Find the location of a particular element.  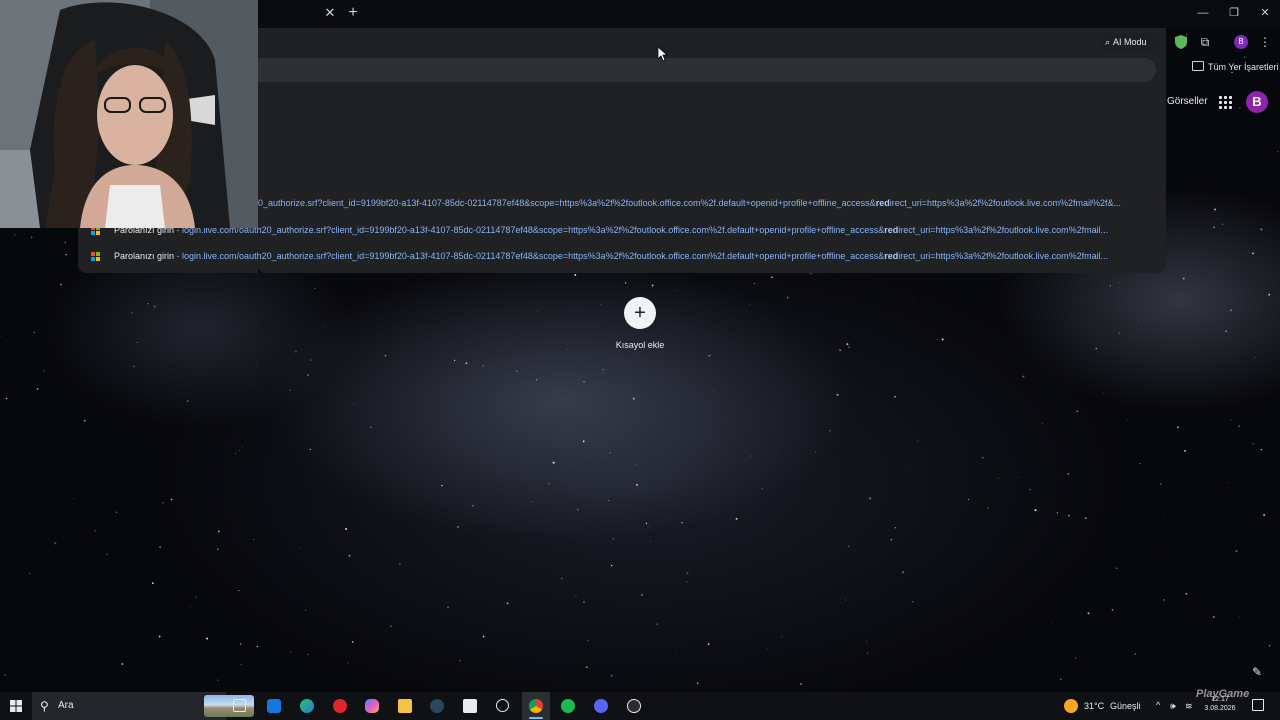

sun-icon is located at coordinates (1071, 706).